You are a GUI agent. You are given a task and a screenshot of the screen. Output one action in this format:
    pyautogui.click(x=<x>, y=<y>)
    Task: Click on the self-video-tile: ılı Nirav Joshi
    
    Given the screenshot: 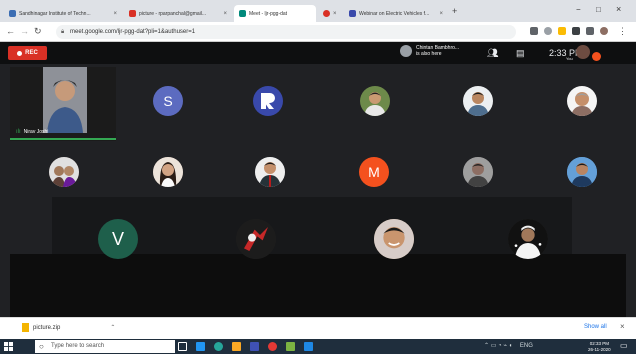 What is the action you would take?
    pyautogui.click(x=63, y=104)
    